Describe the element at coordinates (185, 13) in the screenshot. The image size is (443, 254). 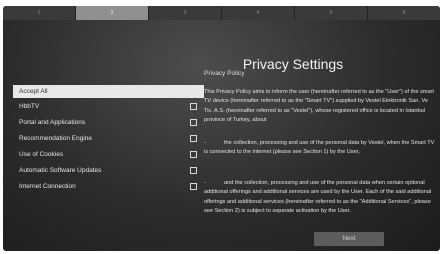
I see `step-3: 3` at that location.